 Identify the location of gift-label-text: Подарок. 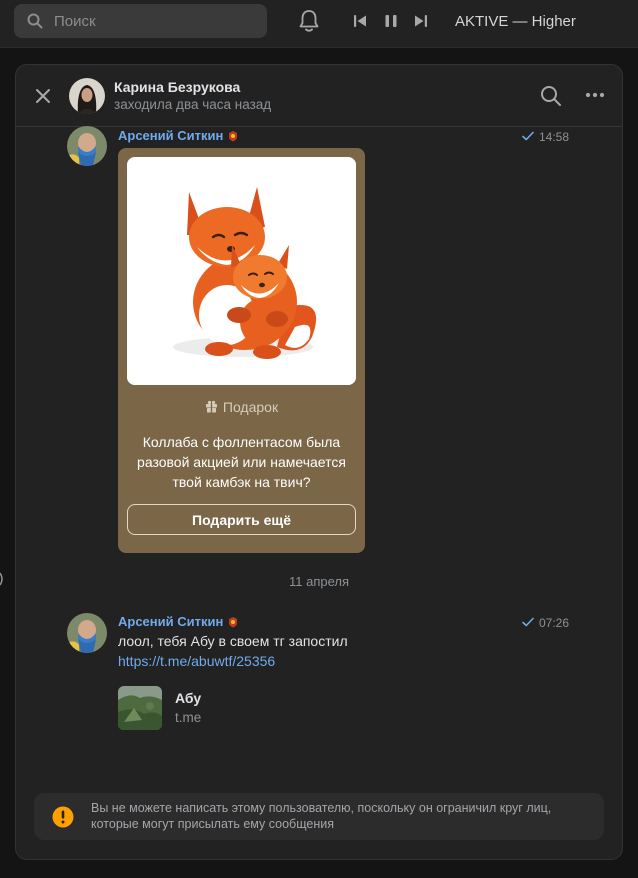
(250, 407).